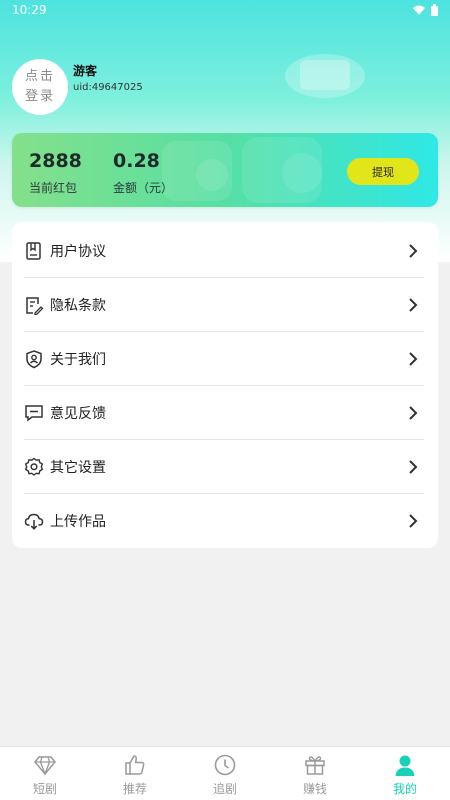 The height and width of the screenshot is (800, 450). Describe the element at coordinates (404, 789) in the screenshot. I see `tab-label: 我的` at that location.